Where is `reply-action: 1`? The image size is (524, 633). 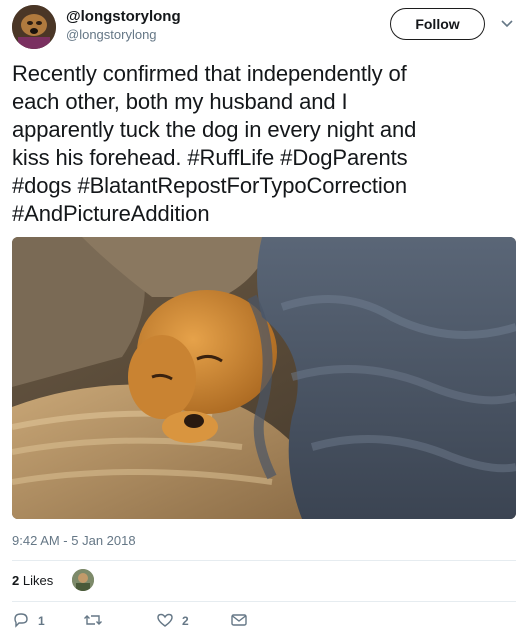
reply-action: 1 is located at coordinates (28, 621).